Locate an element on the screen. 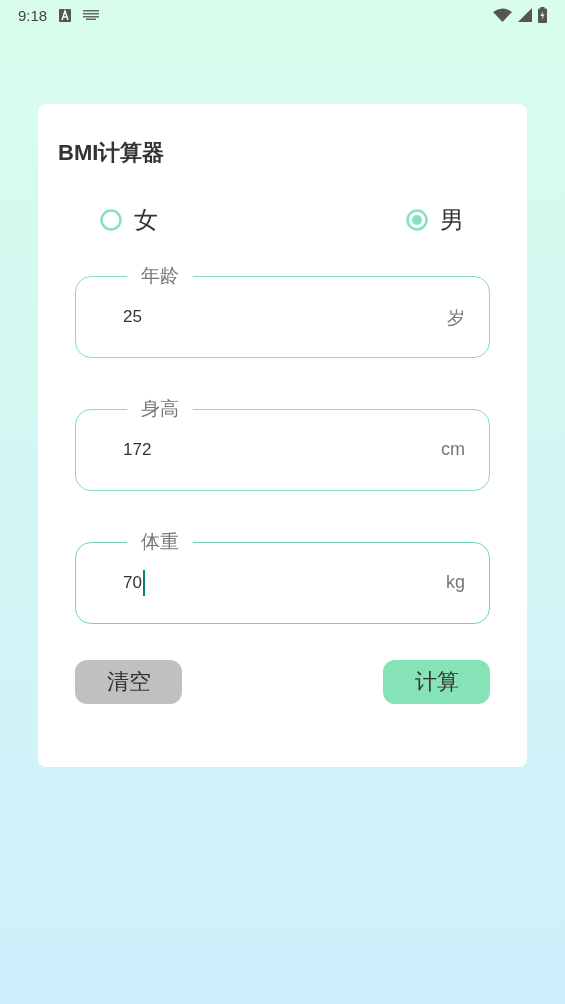  unit-label: 岁 is located at coordinates (456, 318).